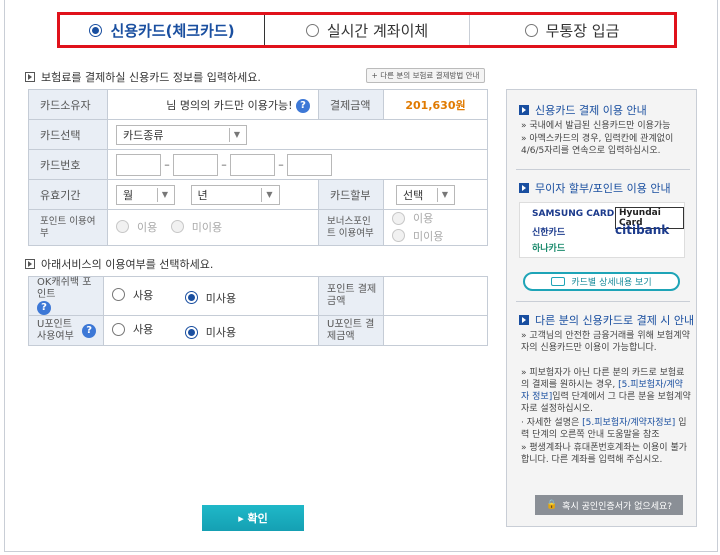 Image resolution: width=720 pixels, height=555 pixels. Describe the element at coordinates (377, 30) in the screenshot. I see `tab-label: 실시간 계좌이체` at that location.